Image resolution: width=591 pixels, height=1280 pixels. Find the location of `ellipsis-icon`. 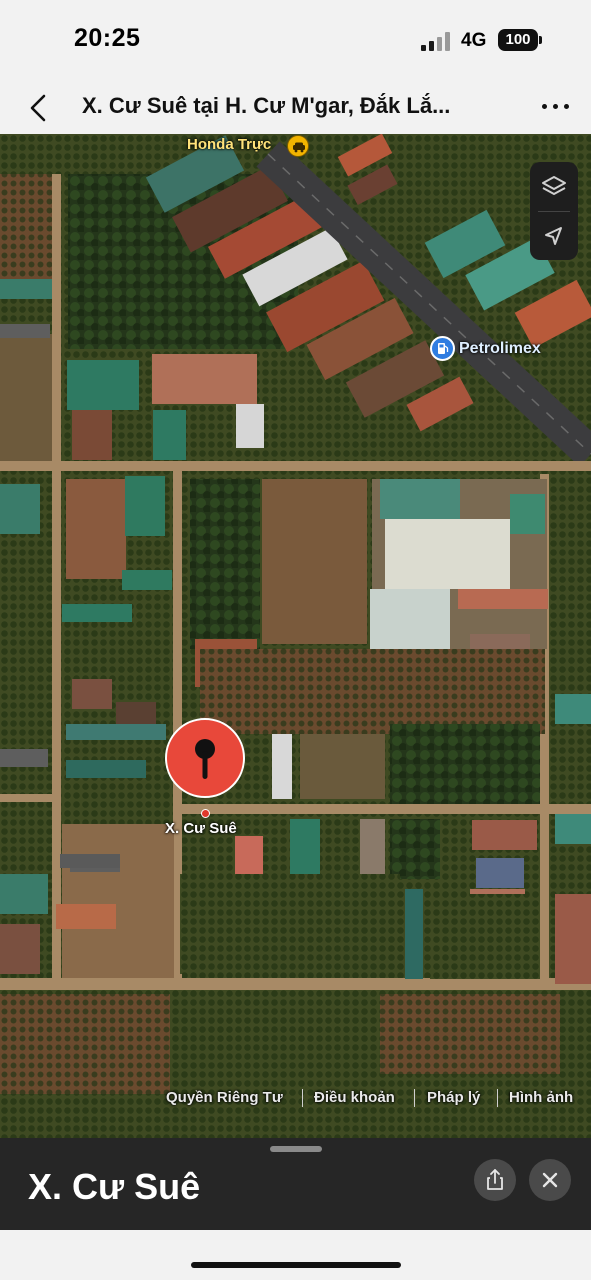

ellipsis-icon is located at coordinates (544, 106).